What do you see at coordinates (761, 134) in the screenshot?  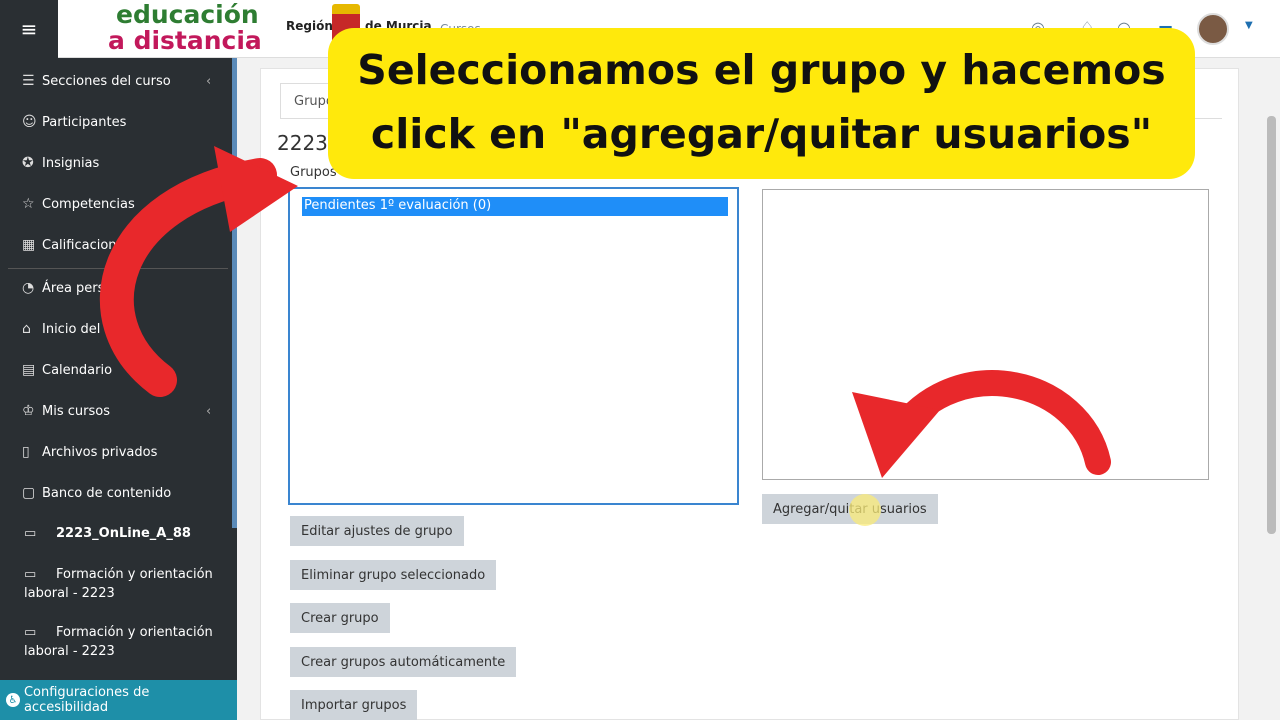 I see `banner-line-2: click en "agregar/quitar usuarios"` at bounding box center [761, 134].